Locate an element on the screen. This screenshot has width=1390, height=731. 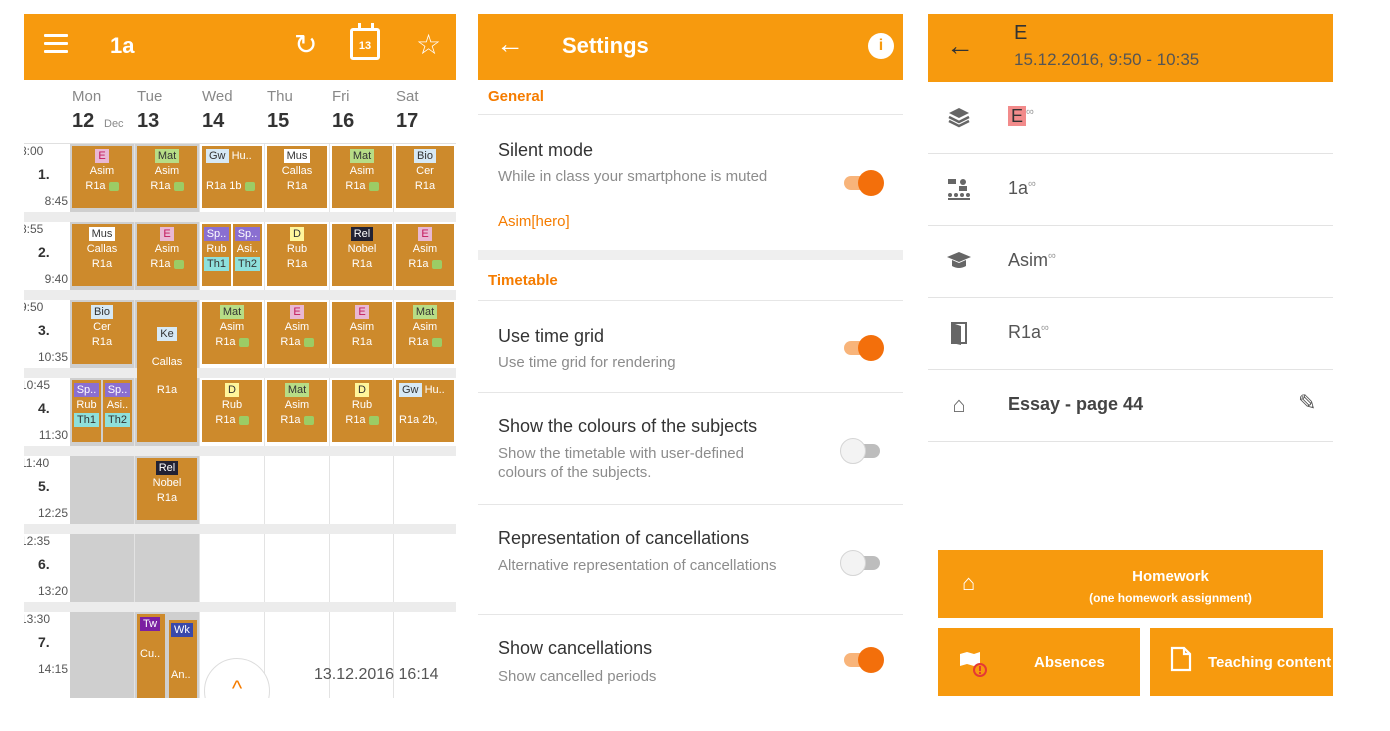
lesson-cell: Tw Cu.. is located at coordinates (151, 656).